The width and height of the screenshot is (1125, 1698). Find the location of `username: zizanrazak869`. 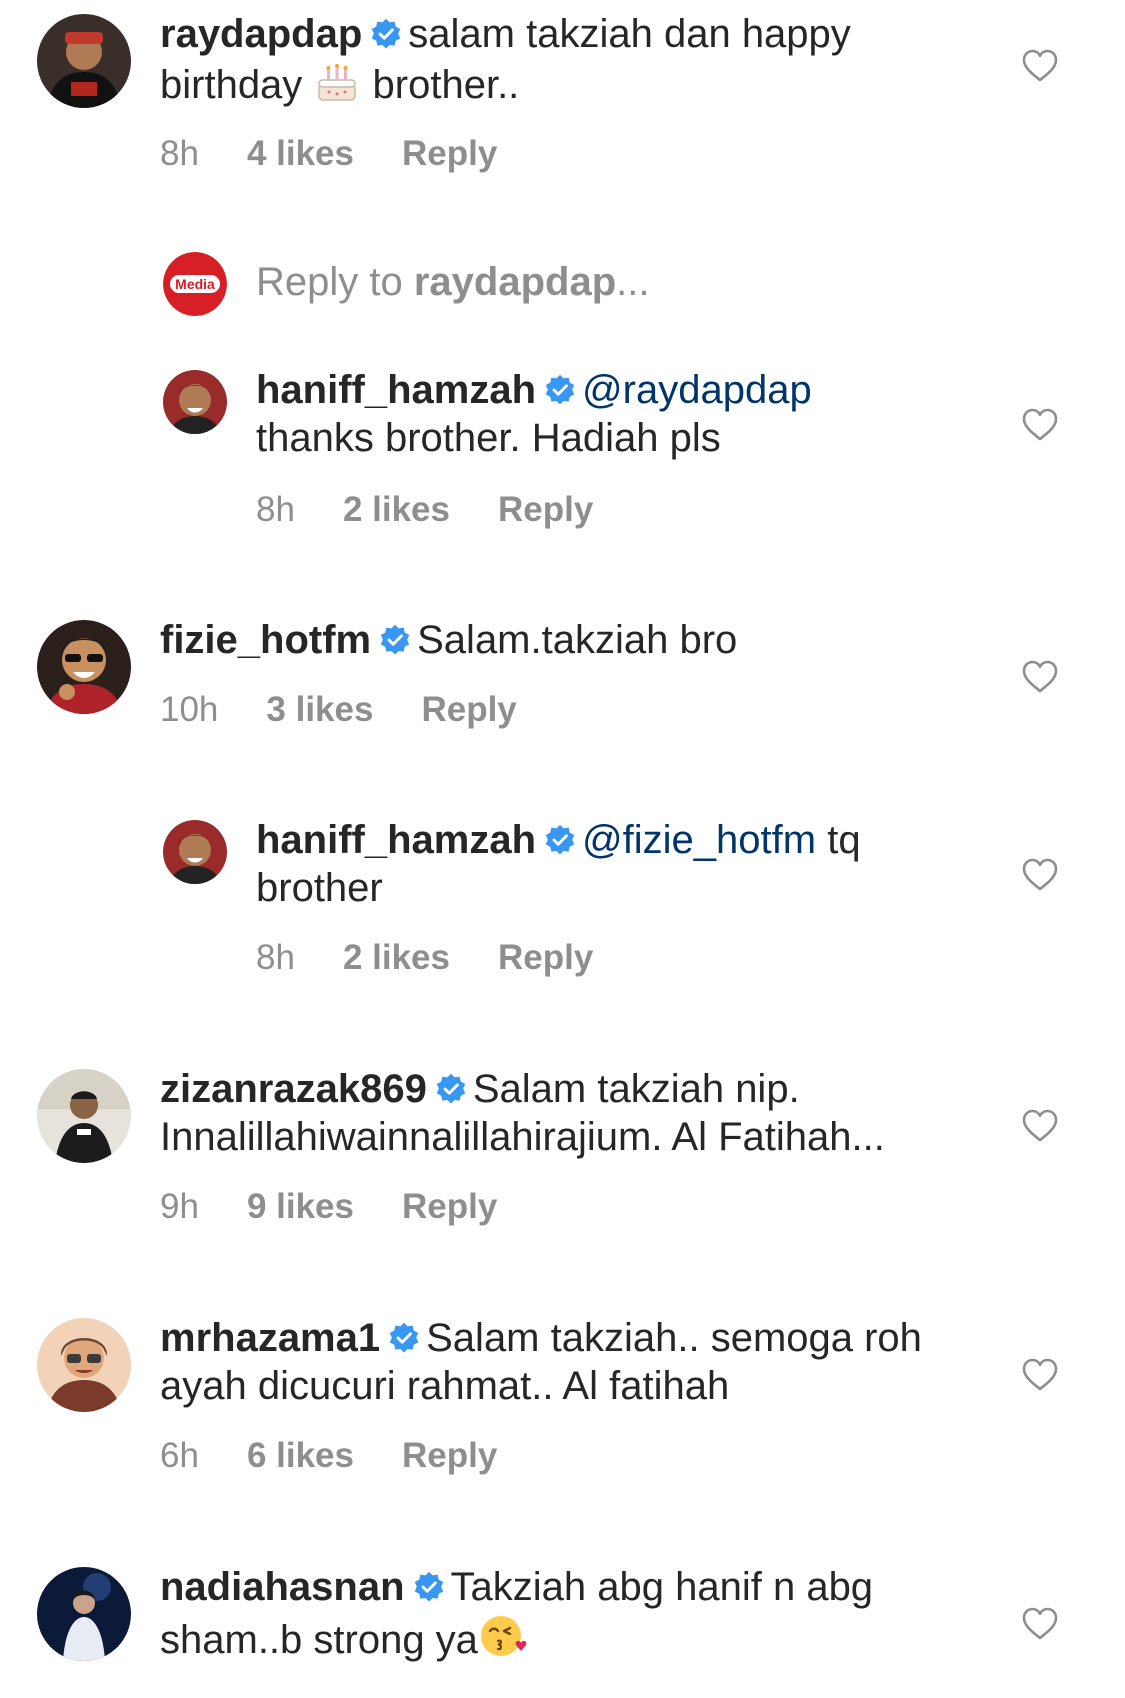

username: zizanrazak869 is located at coordinates (293, 1089).